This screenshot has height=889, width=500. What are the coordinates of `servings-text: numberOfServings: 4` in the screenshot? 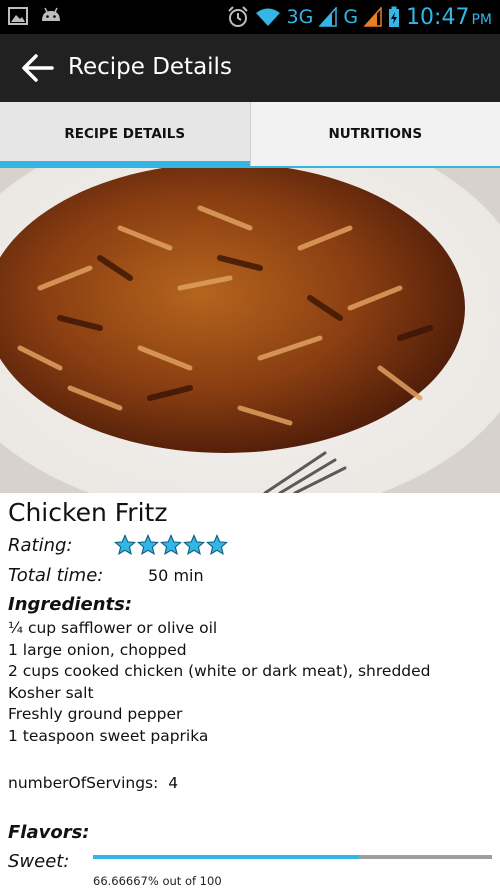 It's located at (93, 783).